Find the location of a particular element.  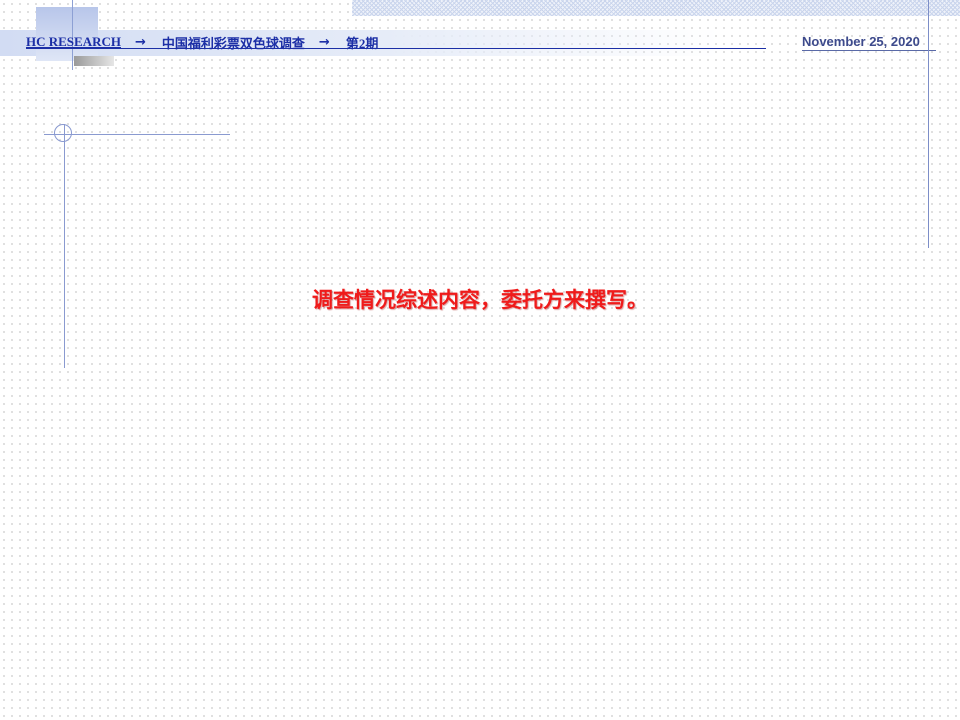

body-text: 调查情况综述内容，委托方来撰写。 is located at coordinates (480, 300).